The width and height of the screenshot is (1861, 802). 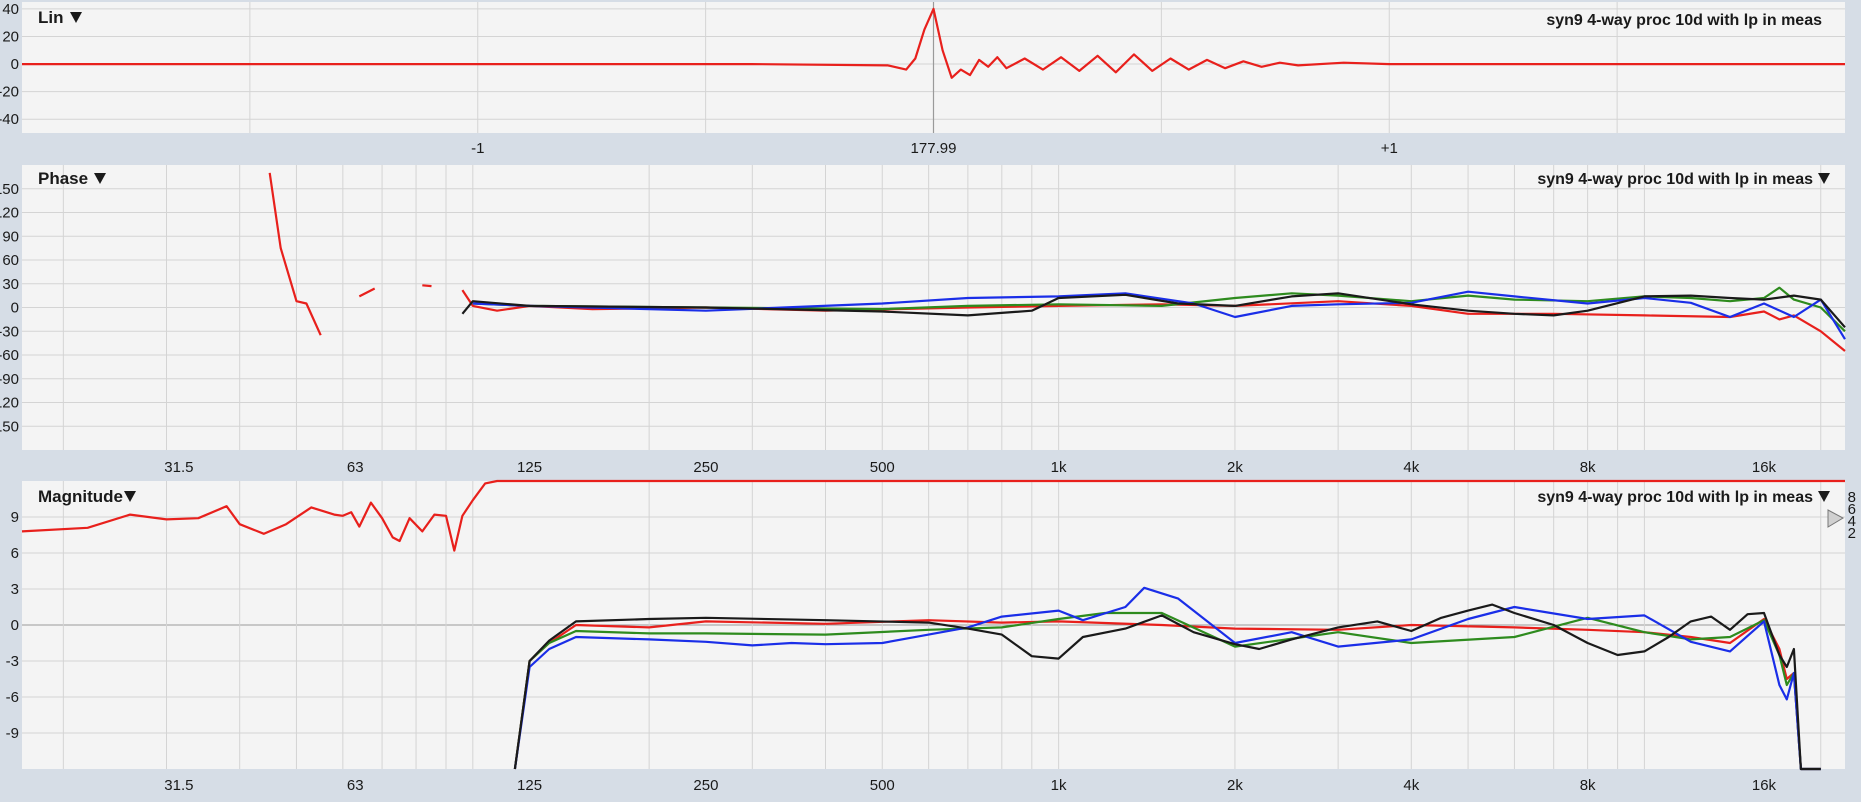 I want to click on phase-x-tick-label: 4k, so click(x=1411, y=467).